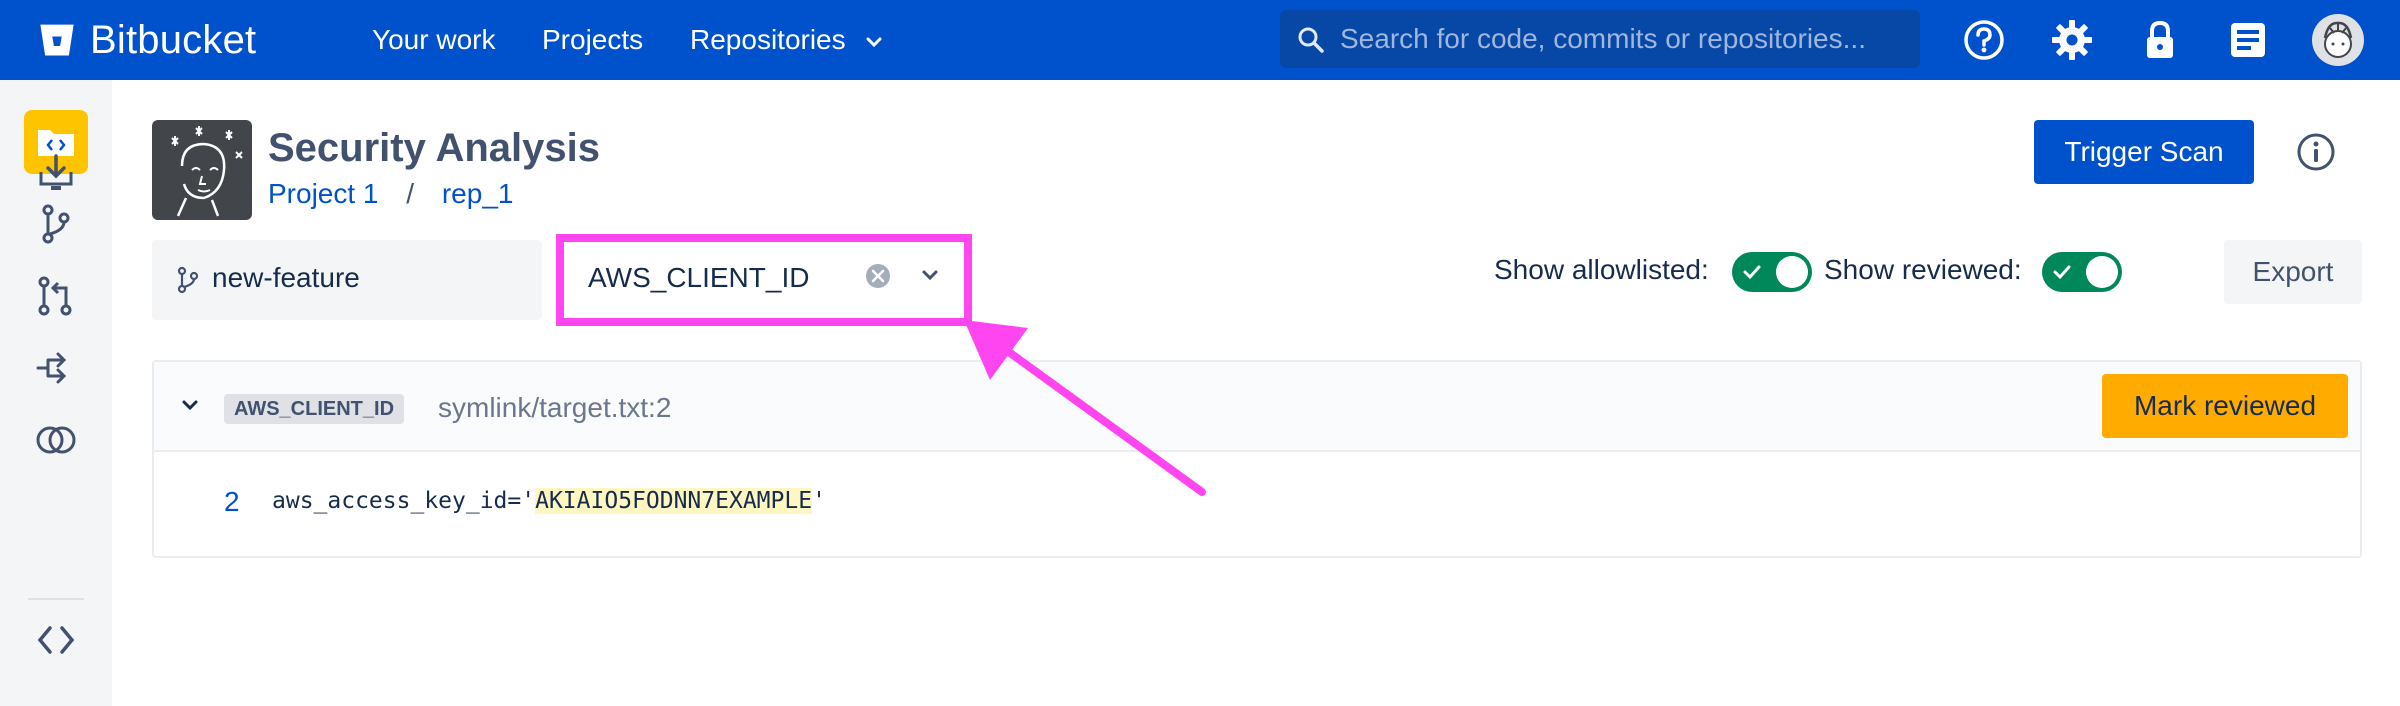  Describe the element at coordinates (1601, 269) in the screenshot. I see `show-allowlisted-label: Show allowlisted:` at that location.